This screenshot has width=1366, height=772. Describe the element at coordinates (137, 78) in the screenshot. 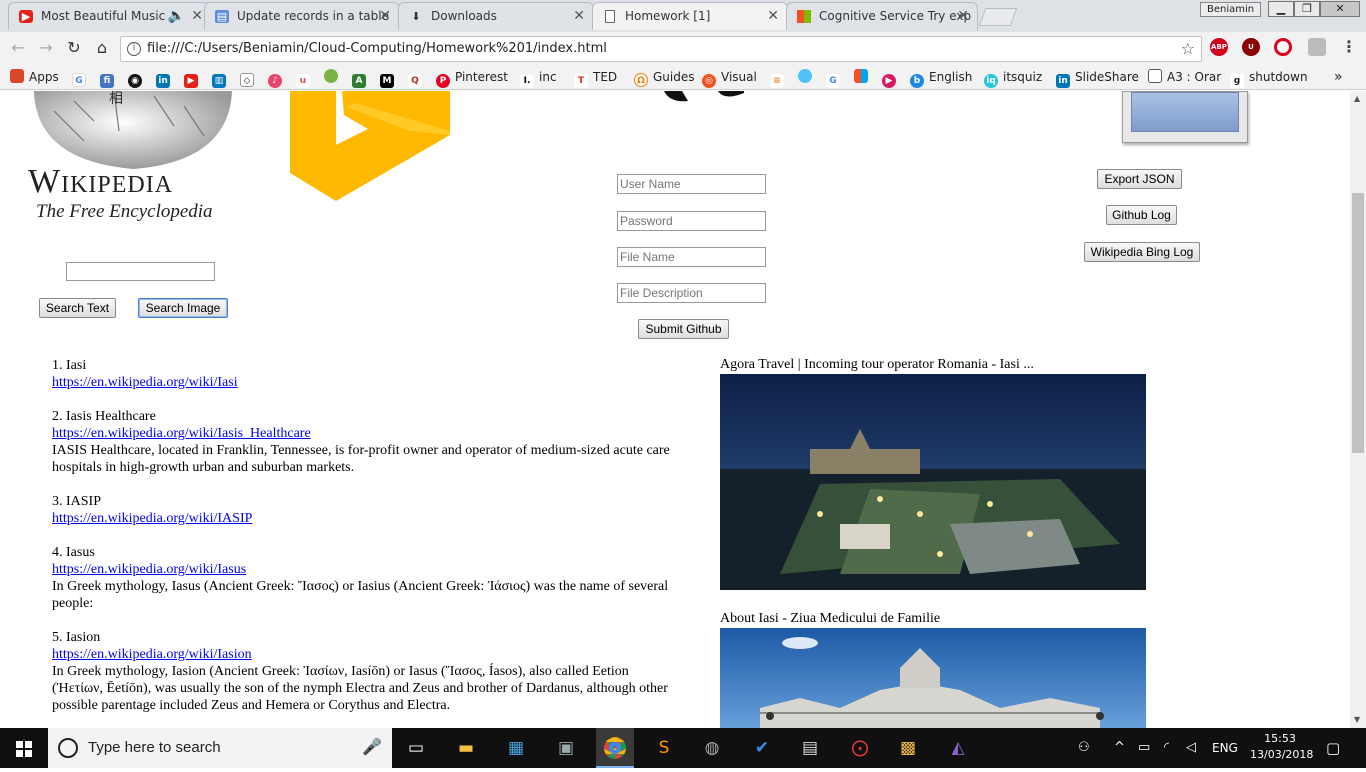

I see `bookmark-github: ◉` at that location.